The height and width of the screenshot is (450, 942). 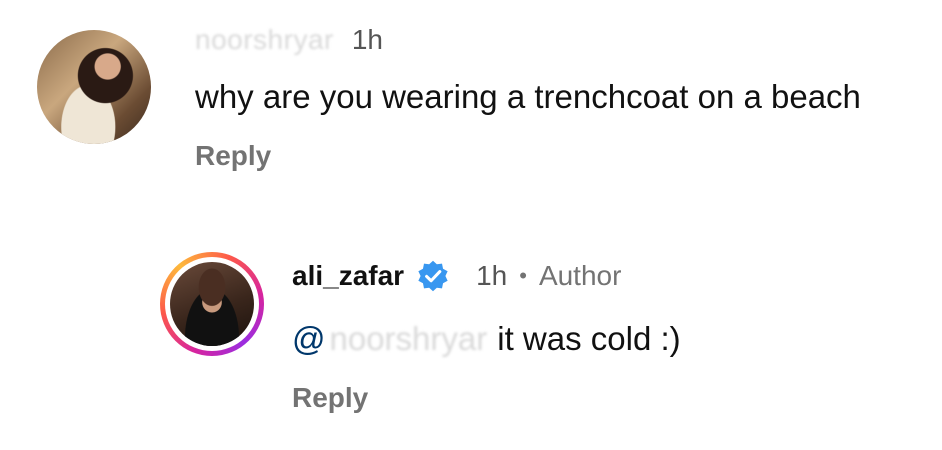 What do you see at coordinates (409, 339) in the screenshot?
I see `mention-username-blurred: noorshryar` at bounding box center [409, 339].